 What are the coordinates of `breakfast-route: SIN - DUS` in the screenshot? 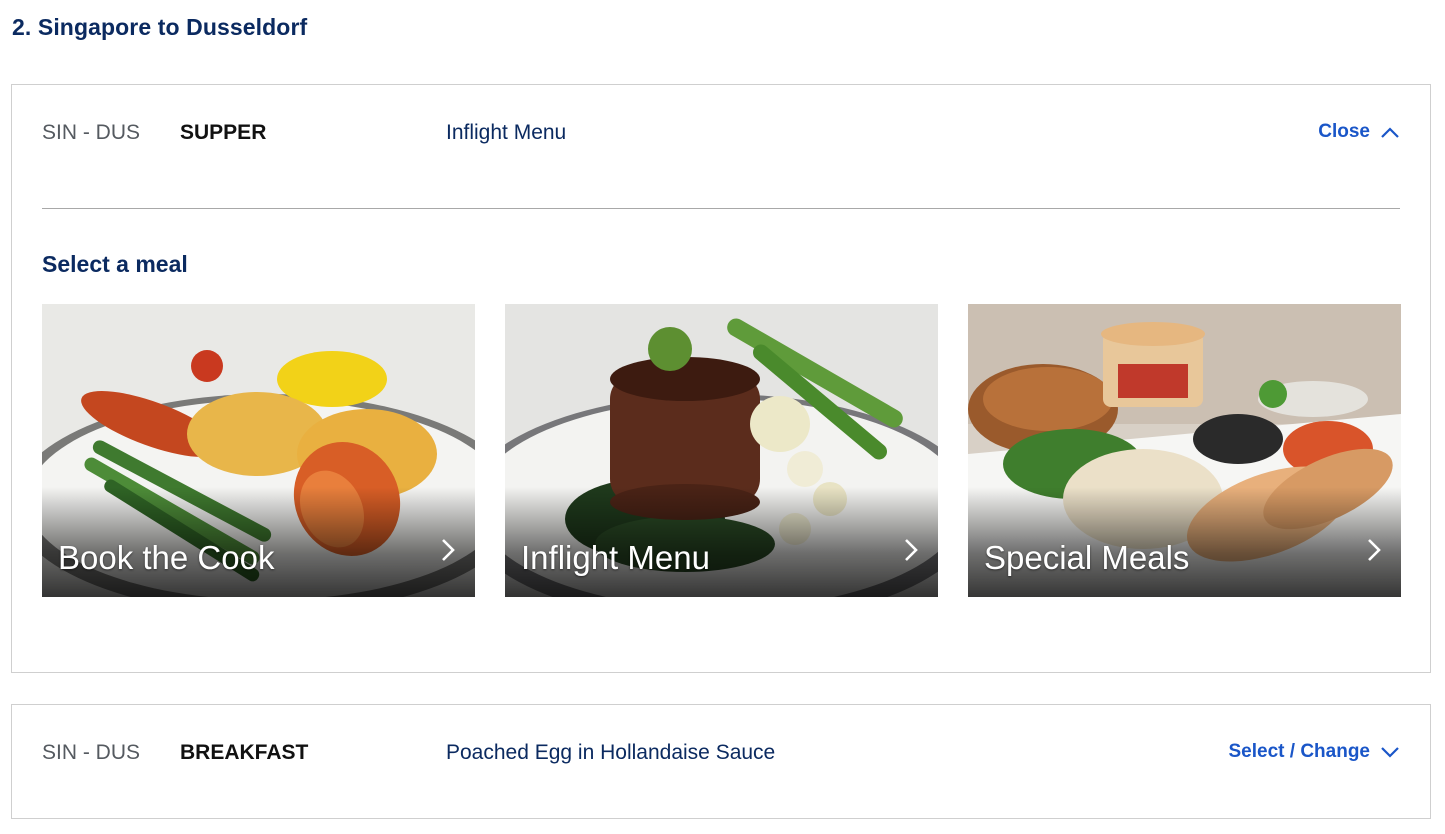 It's located at (91, 752).